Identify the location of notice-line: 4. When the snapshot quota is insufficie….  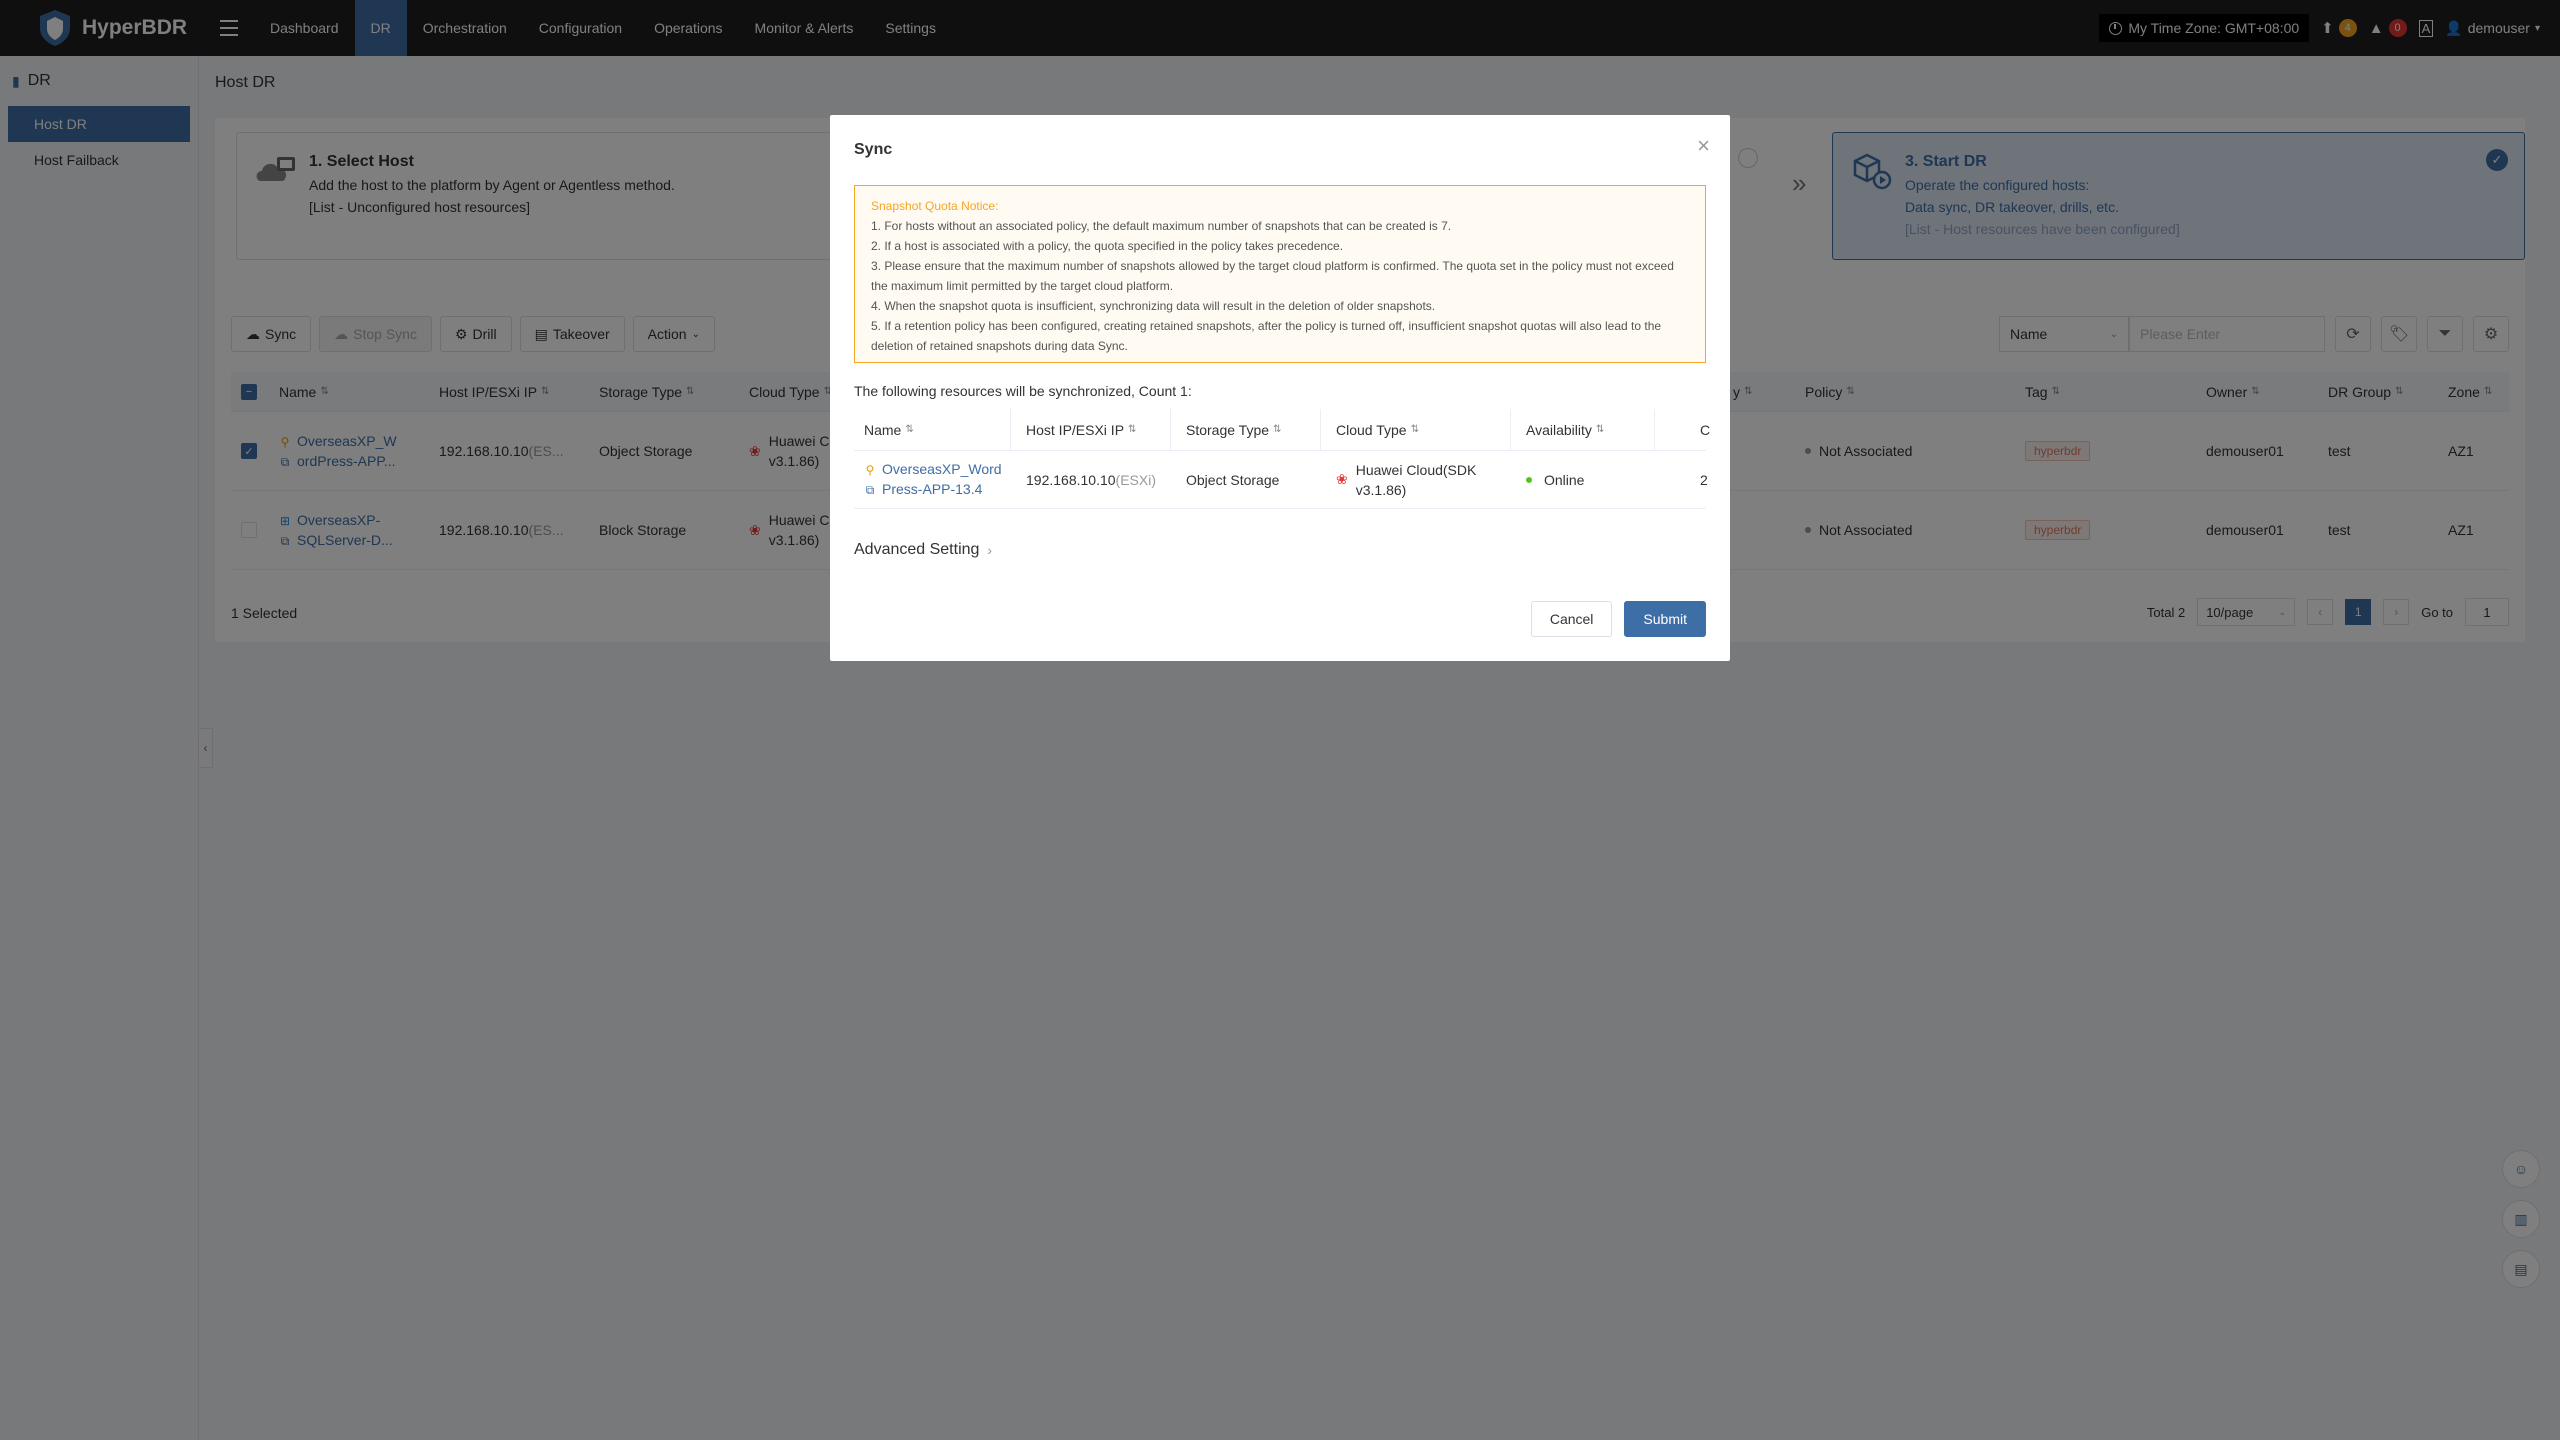
(1153, 306).